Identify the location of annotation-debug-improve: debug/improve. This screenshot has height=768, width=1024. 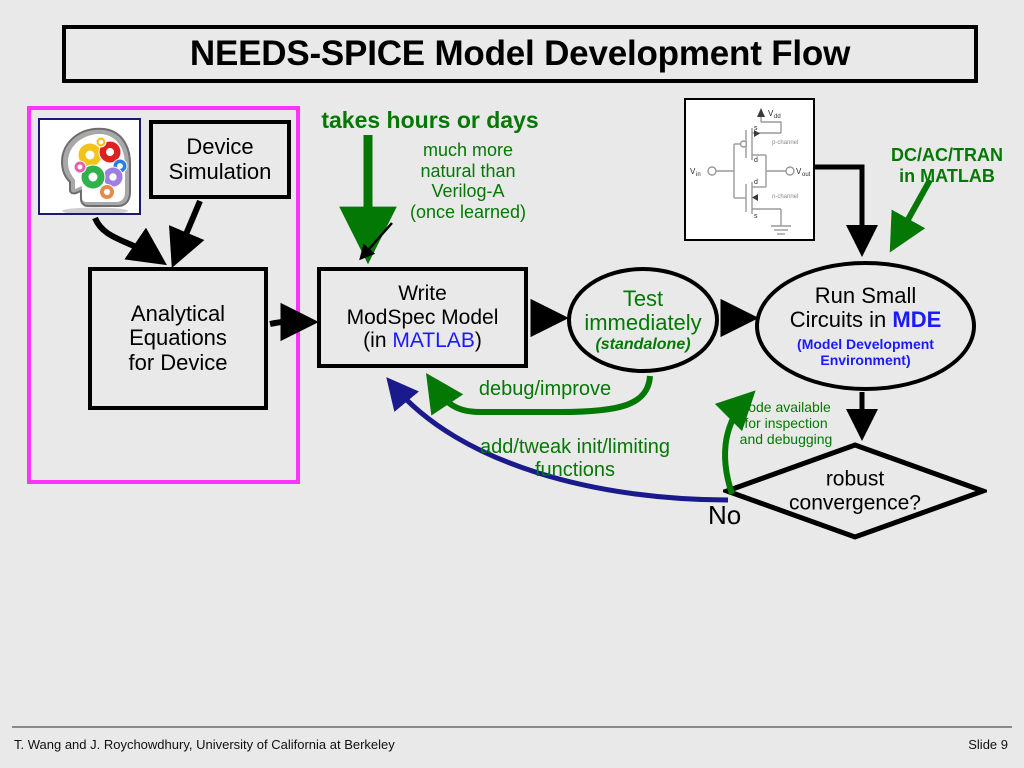
(545, 389).